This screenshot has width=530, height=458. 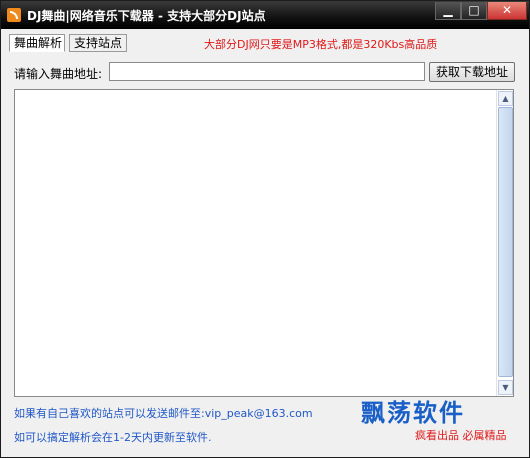 I want to click on maximize-button: □, so click(x=474, y=11).